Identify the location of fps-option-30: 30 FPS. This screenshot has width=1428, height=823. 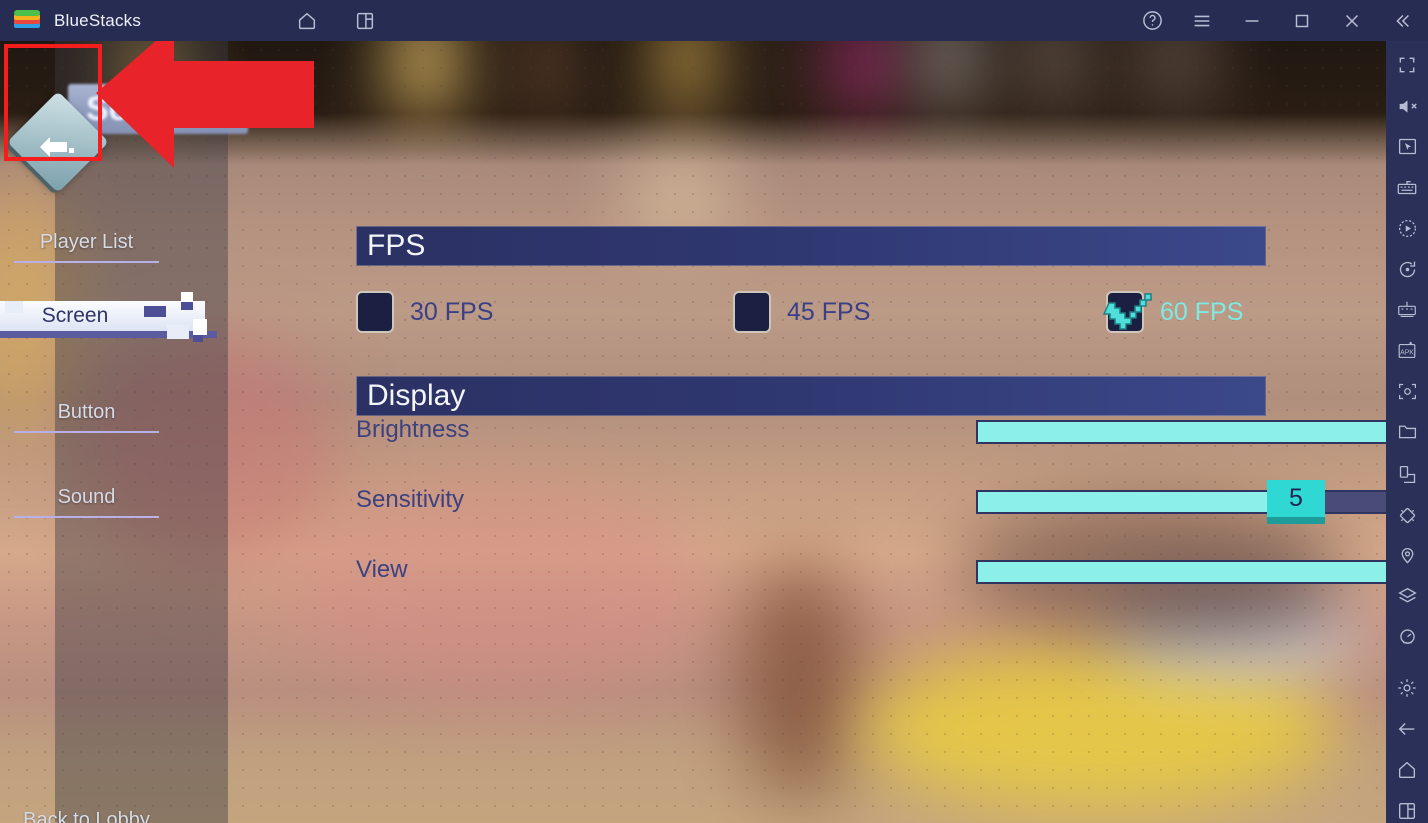
(424, 312).